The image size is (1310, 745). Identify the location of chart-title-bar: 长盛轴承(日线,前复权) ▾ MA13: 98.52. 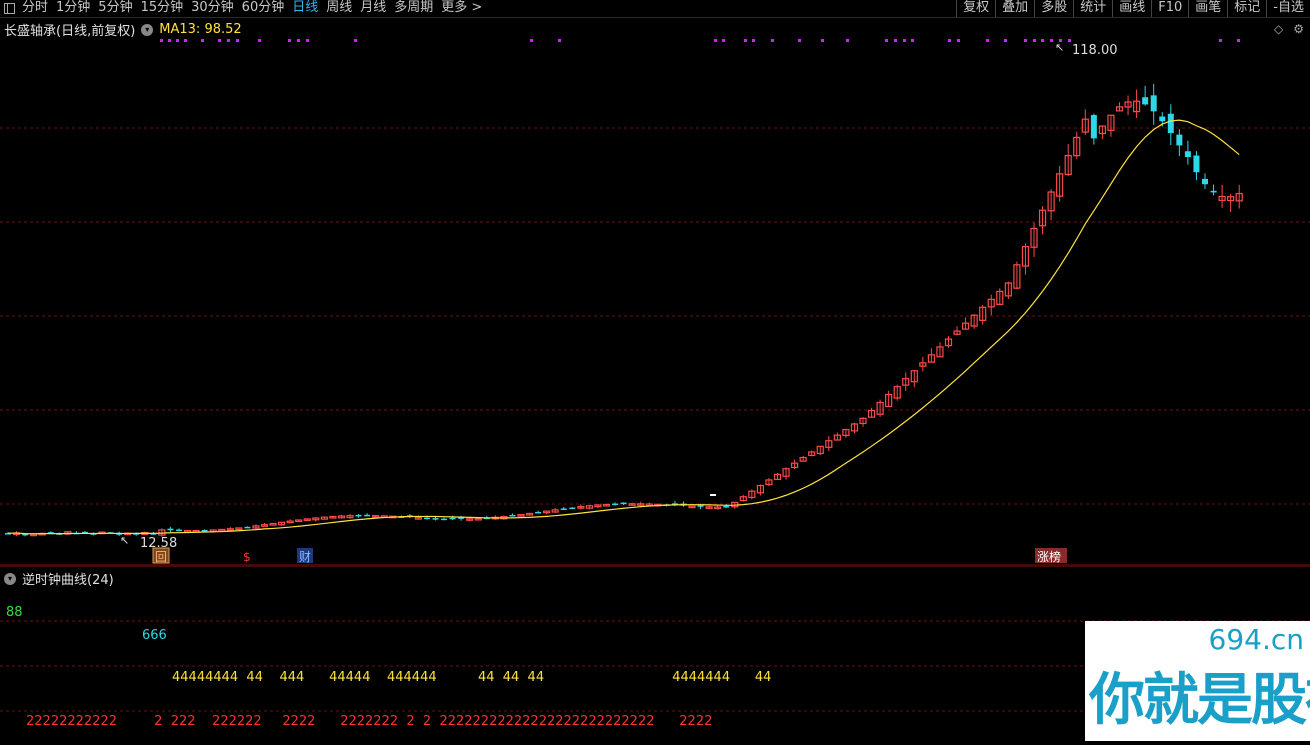
(123, 29).